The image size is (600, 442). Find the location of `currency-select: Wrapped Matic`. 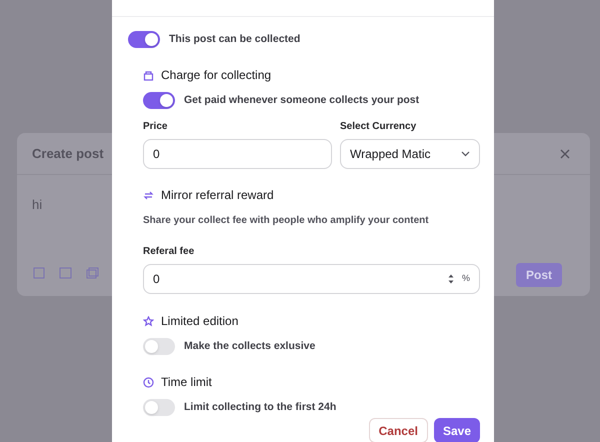

currency-select: Wrapped Matic is located at coordinates (410, 154).